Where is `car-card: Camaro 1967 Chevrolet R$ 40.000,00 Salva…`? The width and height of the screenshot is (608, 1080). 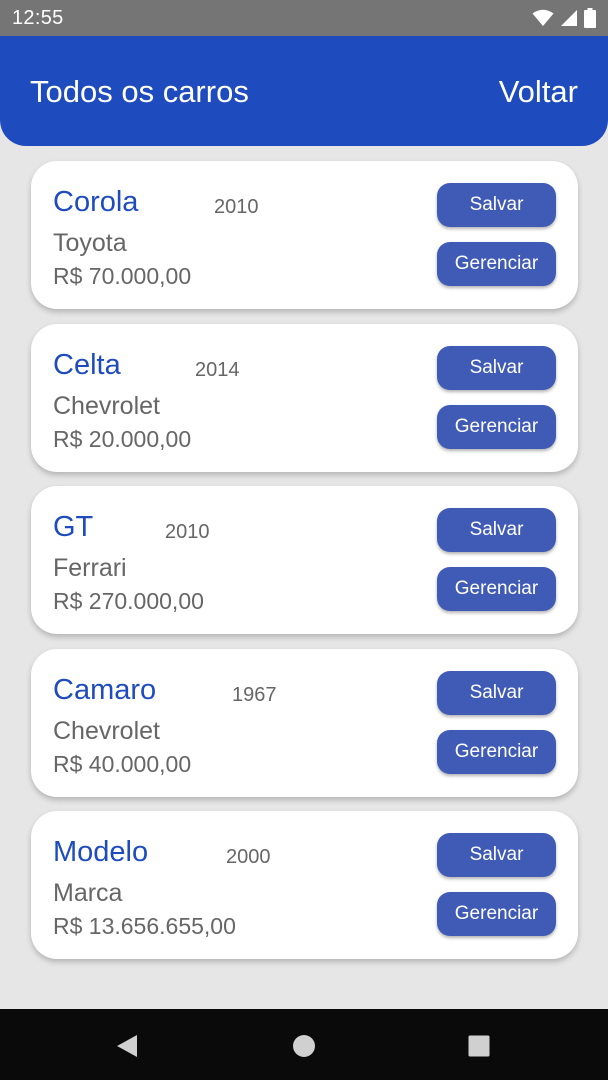 car-card: Camaro 1967 Chevrolet R$ 40.000,00 Salva… is located at coordinates (304, 722).